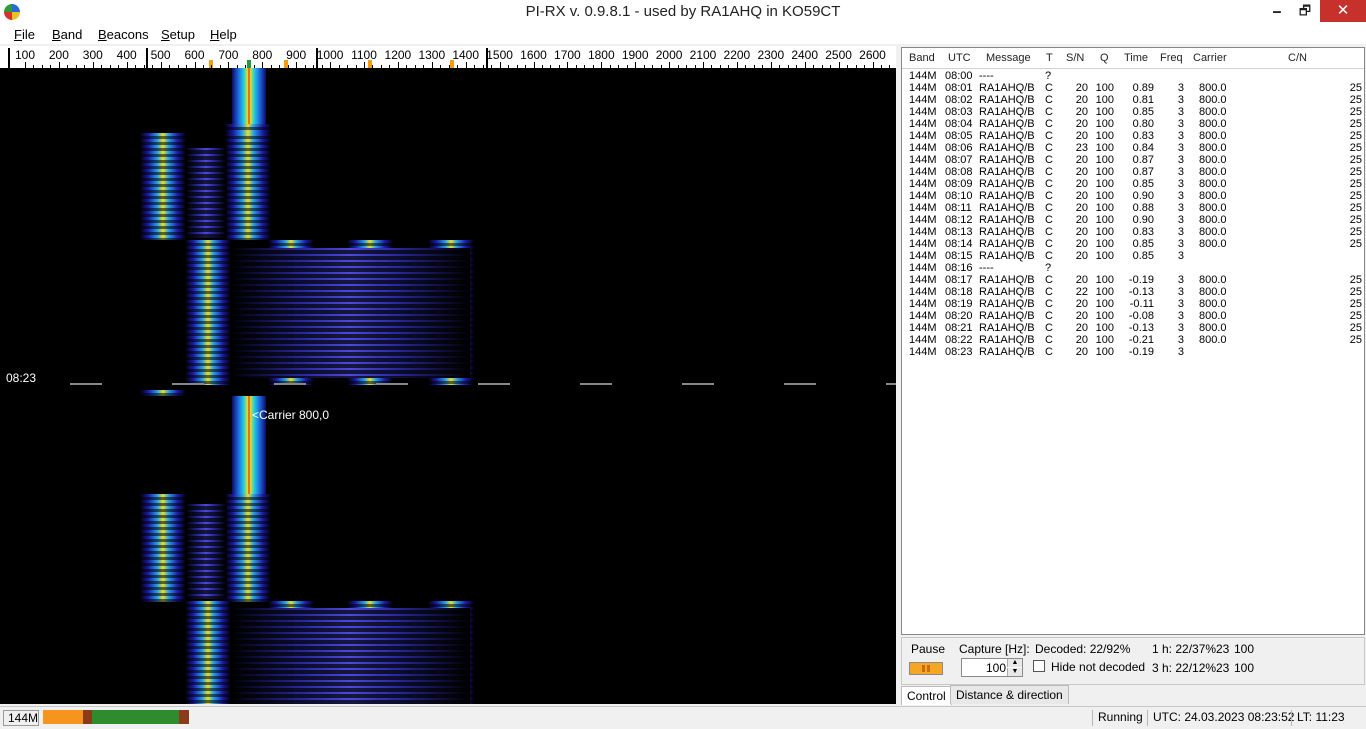 This screenshot has height=729, width=1366. Describe the element at coordinates (1014, 663) in the screenshot. I see `spin-up-icon: ▲` at that location.